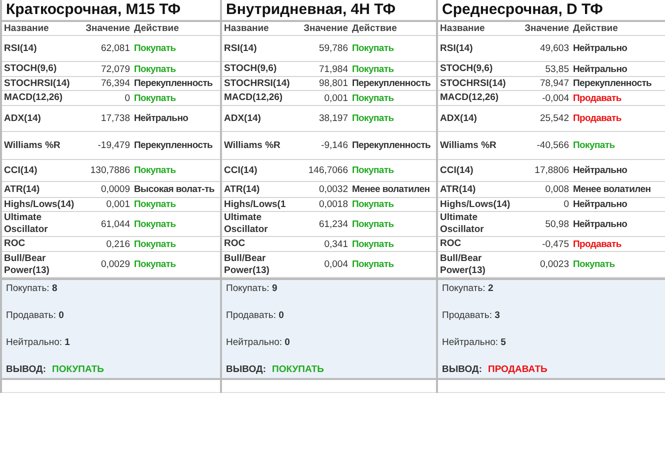 The height and width of the screenshot is (476, 665). I want to click on indicator-value: 0,008, so click(557, 189).